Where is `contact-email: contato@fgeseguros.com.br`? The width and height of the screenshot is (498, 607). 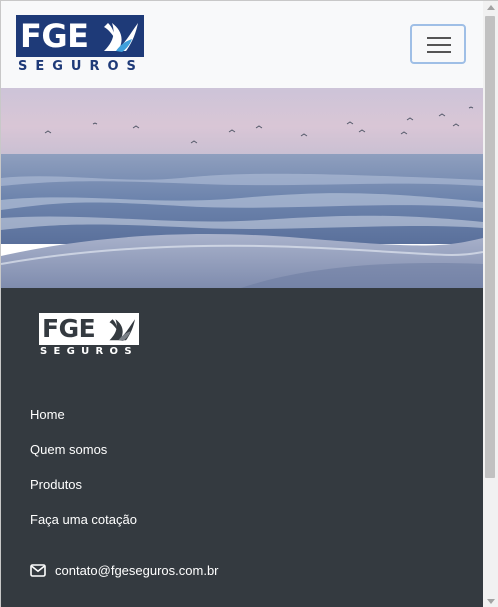
contact-email: contato@fgeseguros.com.br is located at coordinates (124, 570).